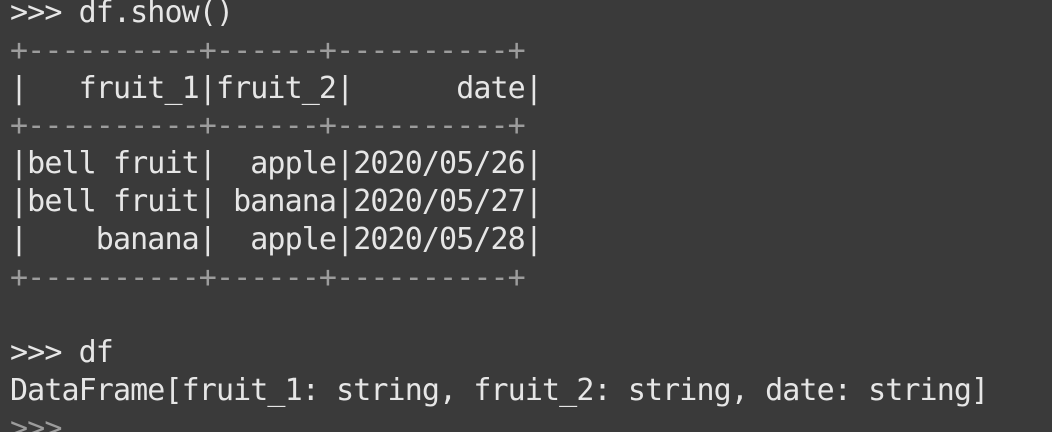 Image resolution: width=1052 pixels, height=432 pixels. What do you see at coordinates (62, 353) in the screenshot?
I see `prompt-line-df: >>> df` at bounding box center [62, 353].